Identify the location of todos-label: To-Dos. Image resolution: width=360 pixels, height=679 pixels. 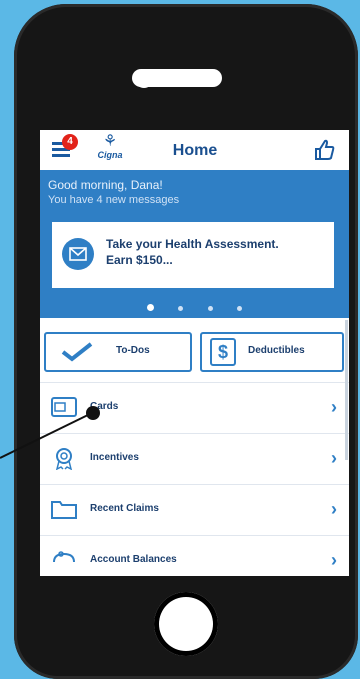
(133, 350).